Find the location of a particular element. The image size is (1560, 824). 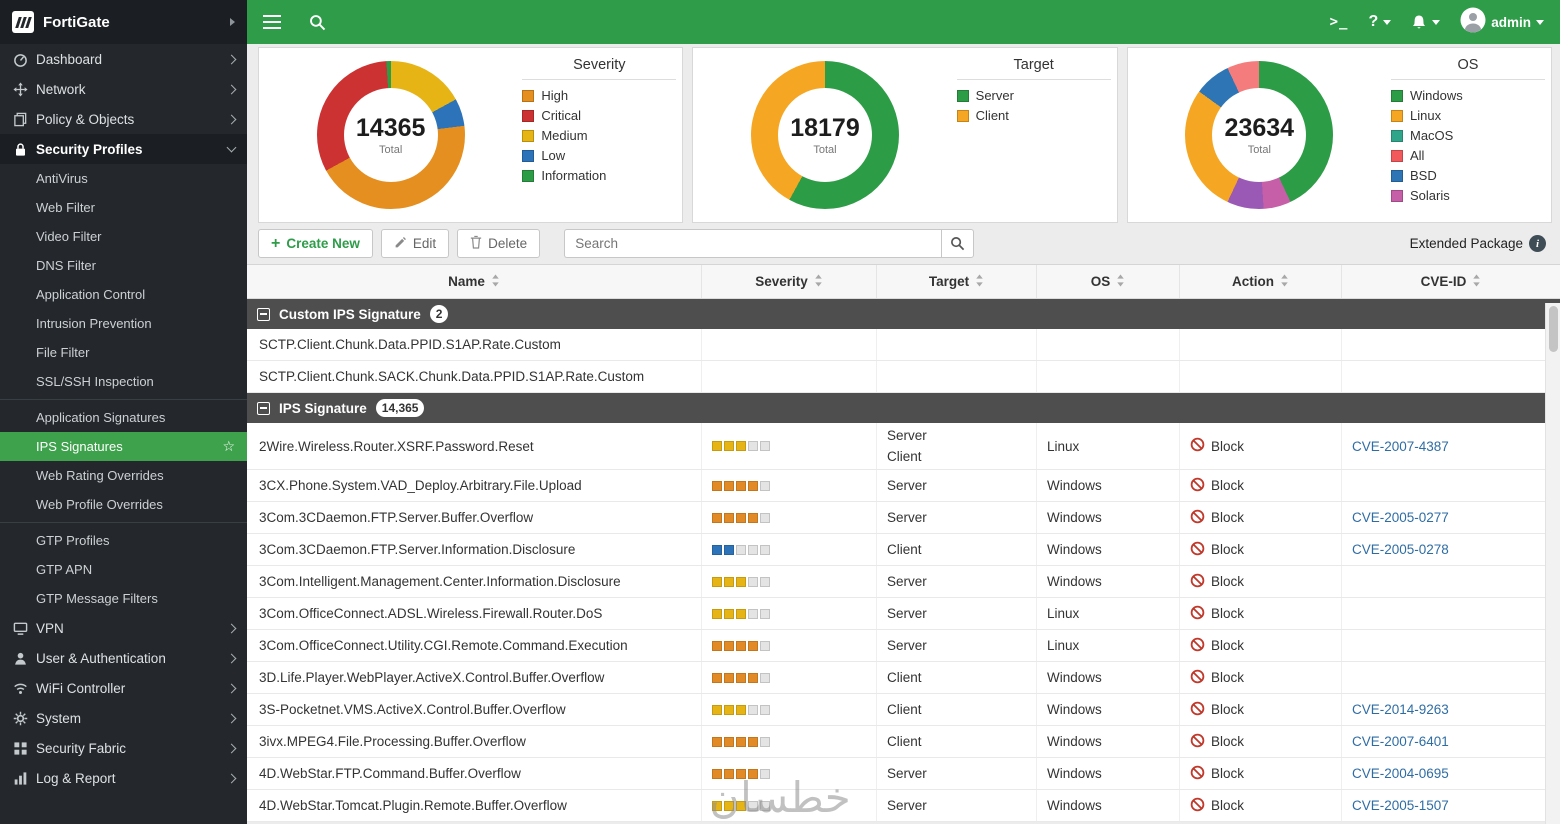

sidebar-item-security-profiles: Security Profiles is located at coordinates (123, 149).